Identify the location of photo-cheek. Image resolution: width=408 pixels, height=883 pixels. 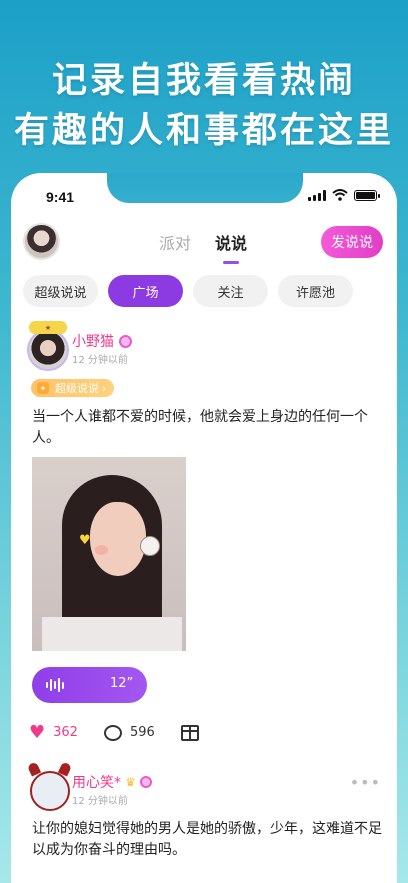
(101, 550).